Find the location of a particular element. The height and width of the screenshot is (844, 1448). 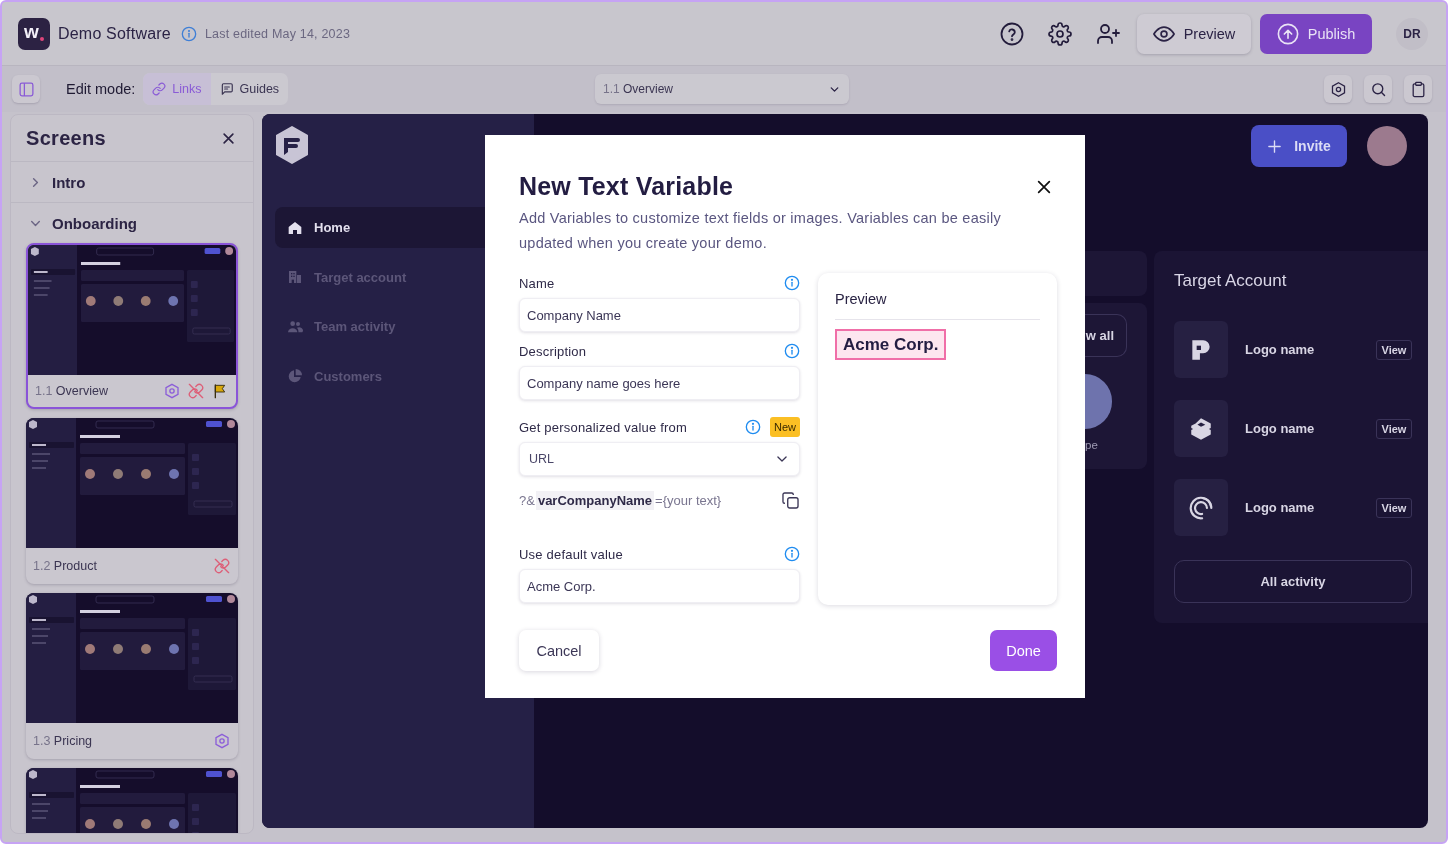

screen-card: 1.1 Overview is located at coordinates (132, 326).